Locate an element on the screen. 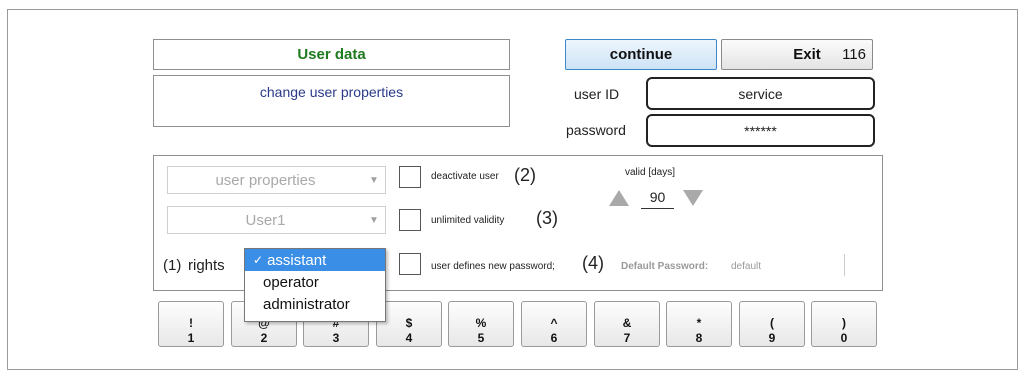 This screenshot has width=1025, height=378. exit-button: Exit 116 is located at coordinates (797, 54).